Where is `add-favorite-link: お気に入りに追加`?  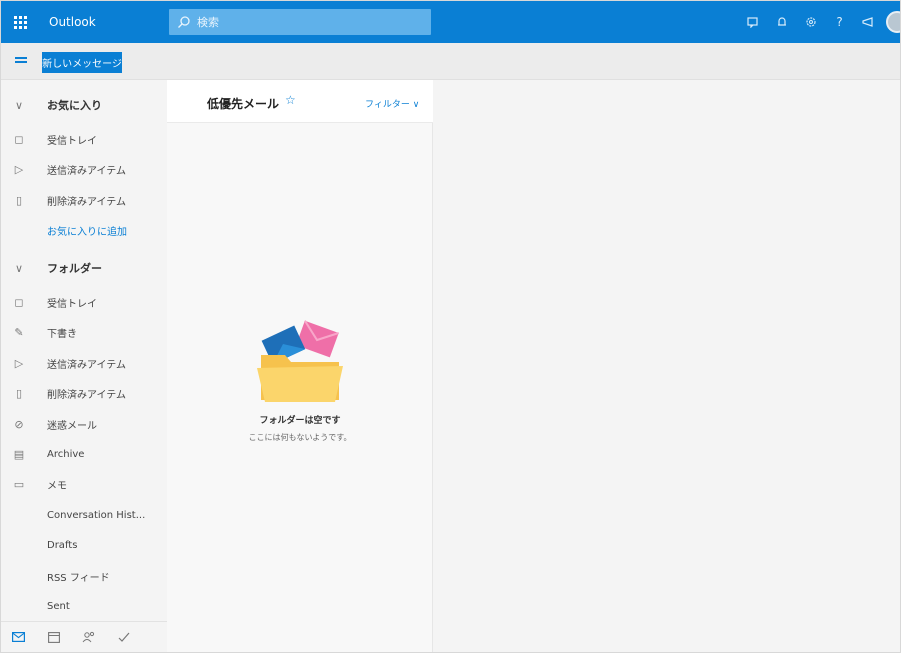 add-favorite-link: お気に入りに追加 is located at coordinates (84, 230).